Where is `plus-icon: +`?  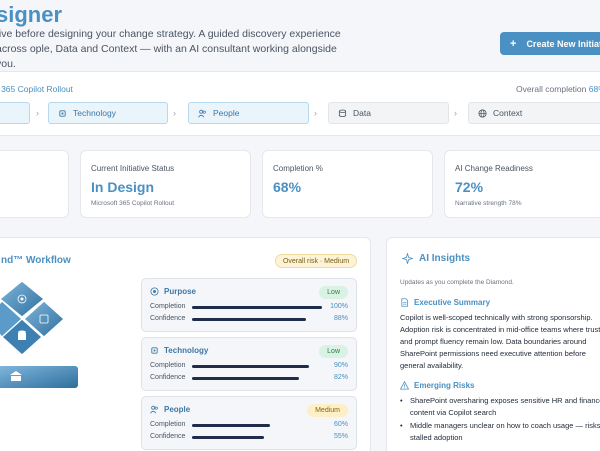
plus-icon: + is located at coordinates (513, 43).